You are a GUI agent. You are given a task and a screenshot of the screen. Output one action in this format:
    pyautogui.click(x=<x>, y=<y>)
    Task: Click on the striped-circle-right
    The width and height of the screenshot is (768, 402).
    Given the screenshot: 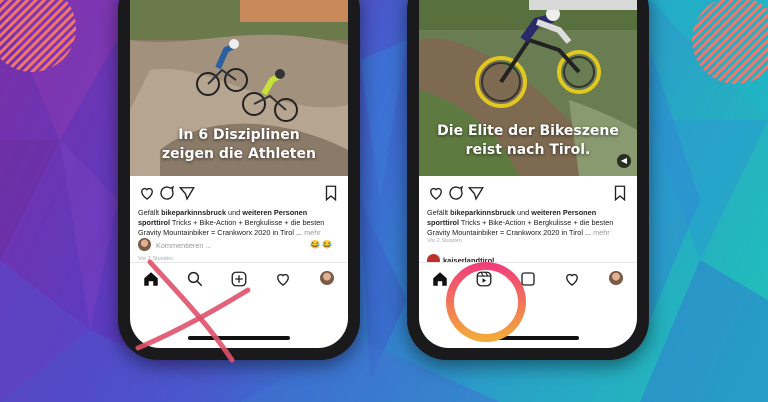 What is the action you would take?
    pyautogui.click(x=730, y=42)
    